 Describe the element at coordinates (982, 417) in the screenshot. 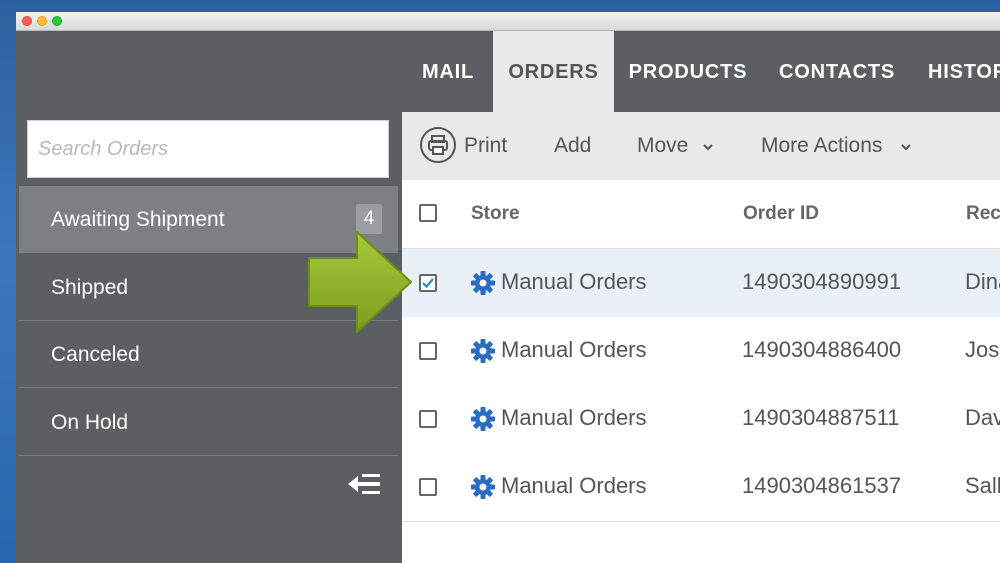

I see `recipient-cell: Dave` at that location.